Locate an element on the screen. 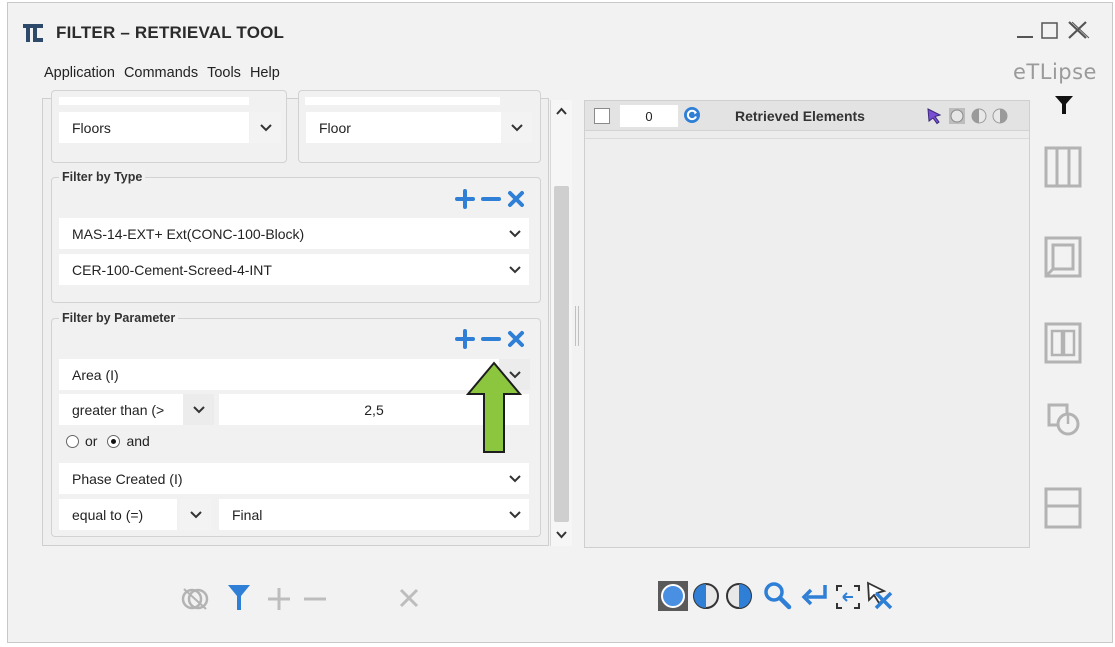 This screenshot has width=1115, height=647. family-select: Floor is located at coordinates (403, 127).